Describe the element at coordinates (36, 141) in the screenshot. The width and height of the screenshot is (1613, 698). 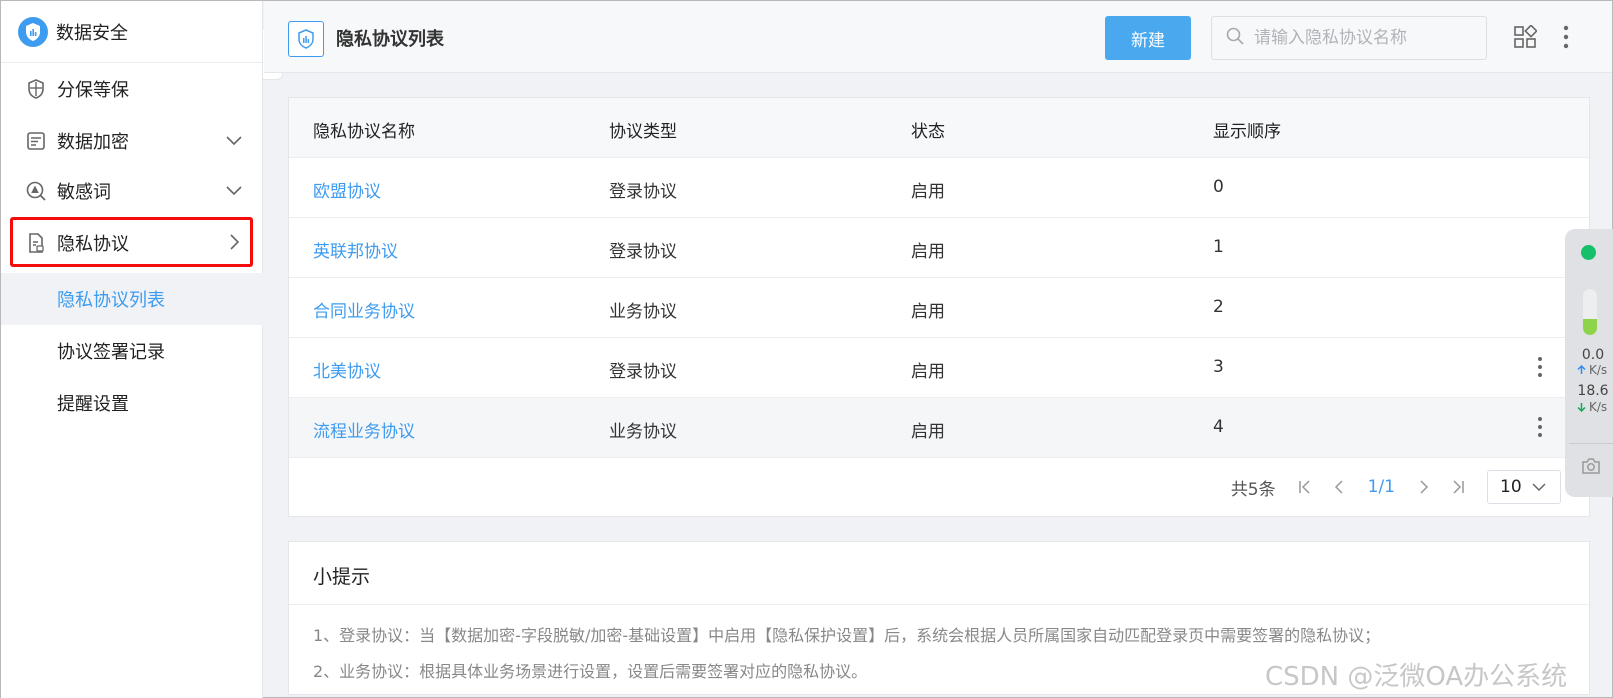
I see `document-list-icon` at that location.